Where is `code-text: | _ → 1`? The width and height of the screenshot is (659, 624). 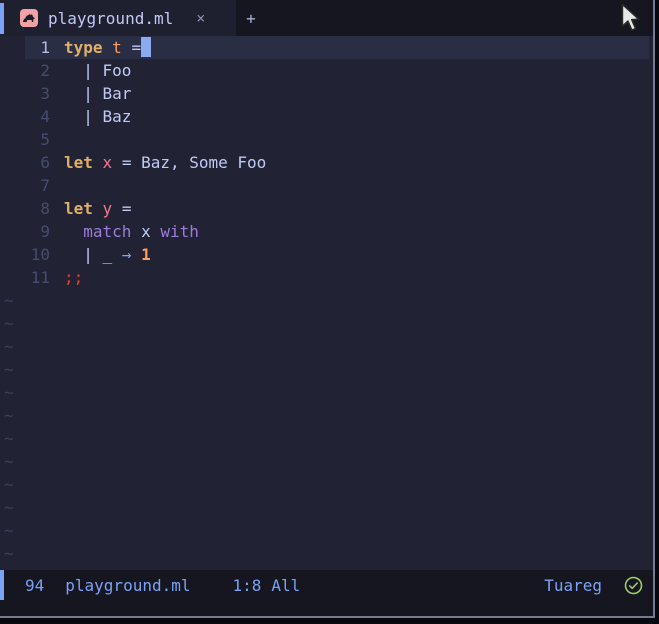 code-text: | _ → 1 is located at coordinates (107, 254).